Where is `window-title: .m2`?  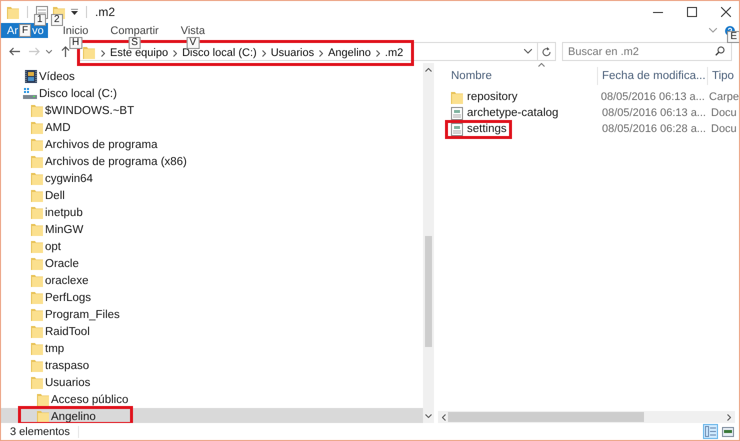 window-title: .m2 is located at coordinates (105, 12).